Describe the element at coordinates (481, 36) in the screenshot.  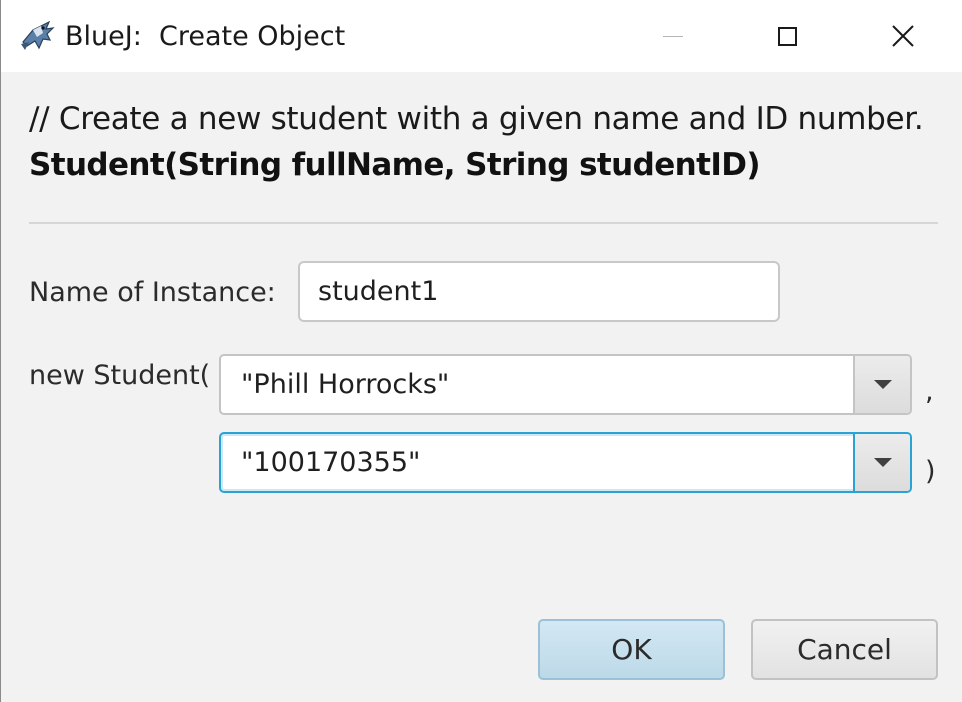
I see `title-bar: BlueJ: Create Object` at that location.